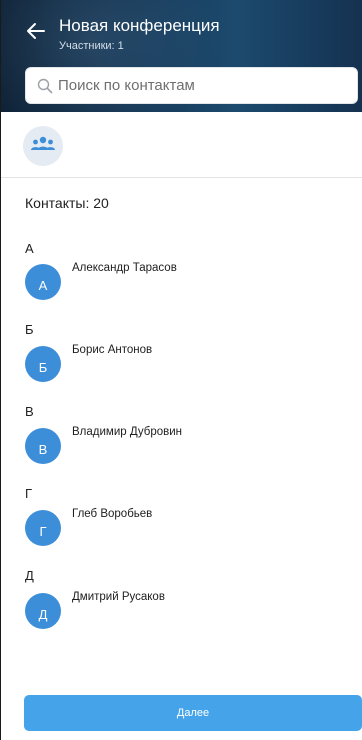 The width and height of the screenshot is (362, 740). Describe the element at coordinates (186, 608) in the screenshot. I see `contact-item: Д Дмитрий Русаков` at that location.